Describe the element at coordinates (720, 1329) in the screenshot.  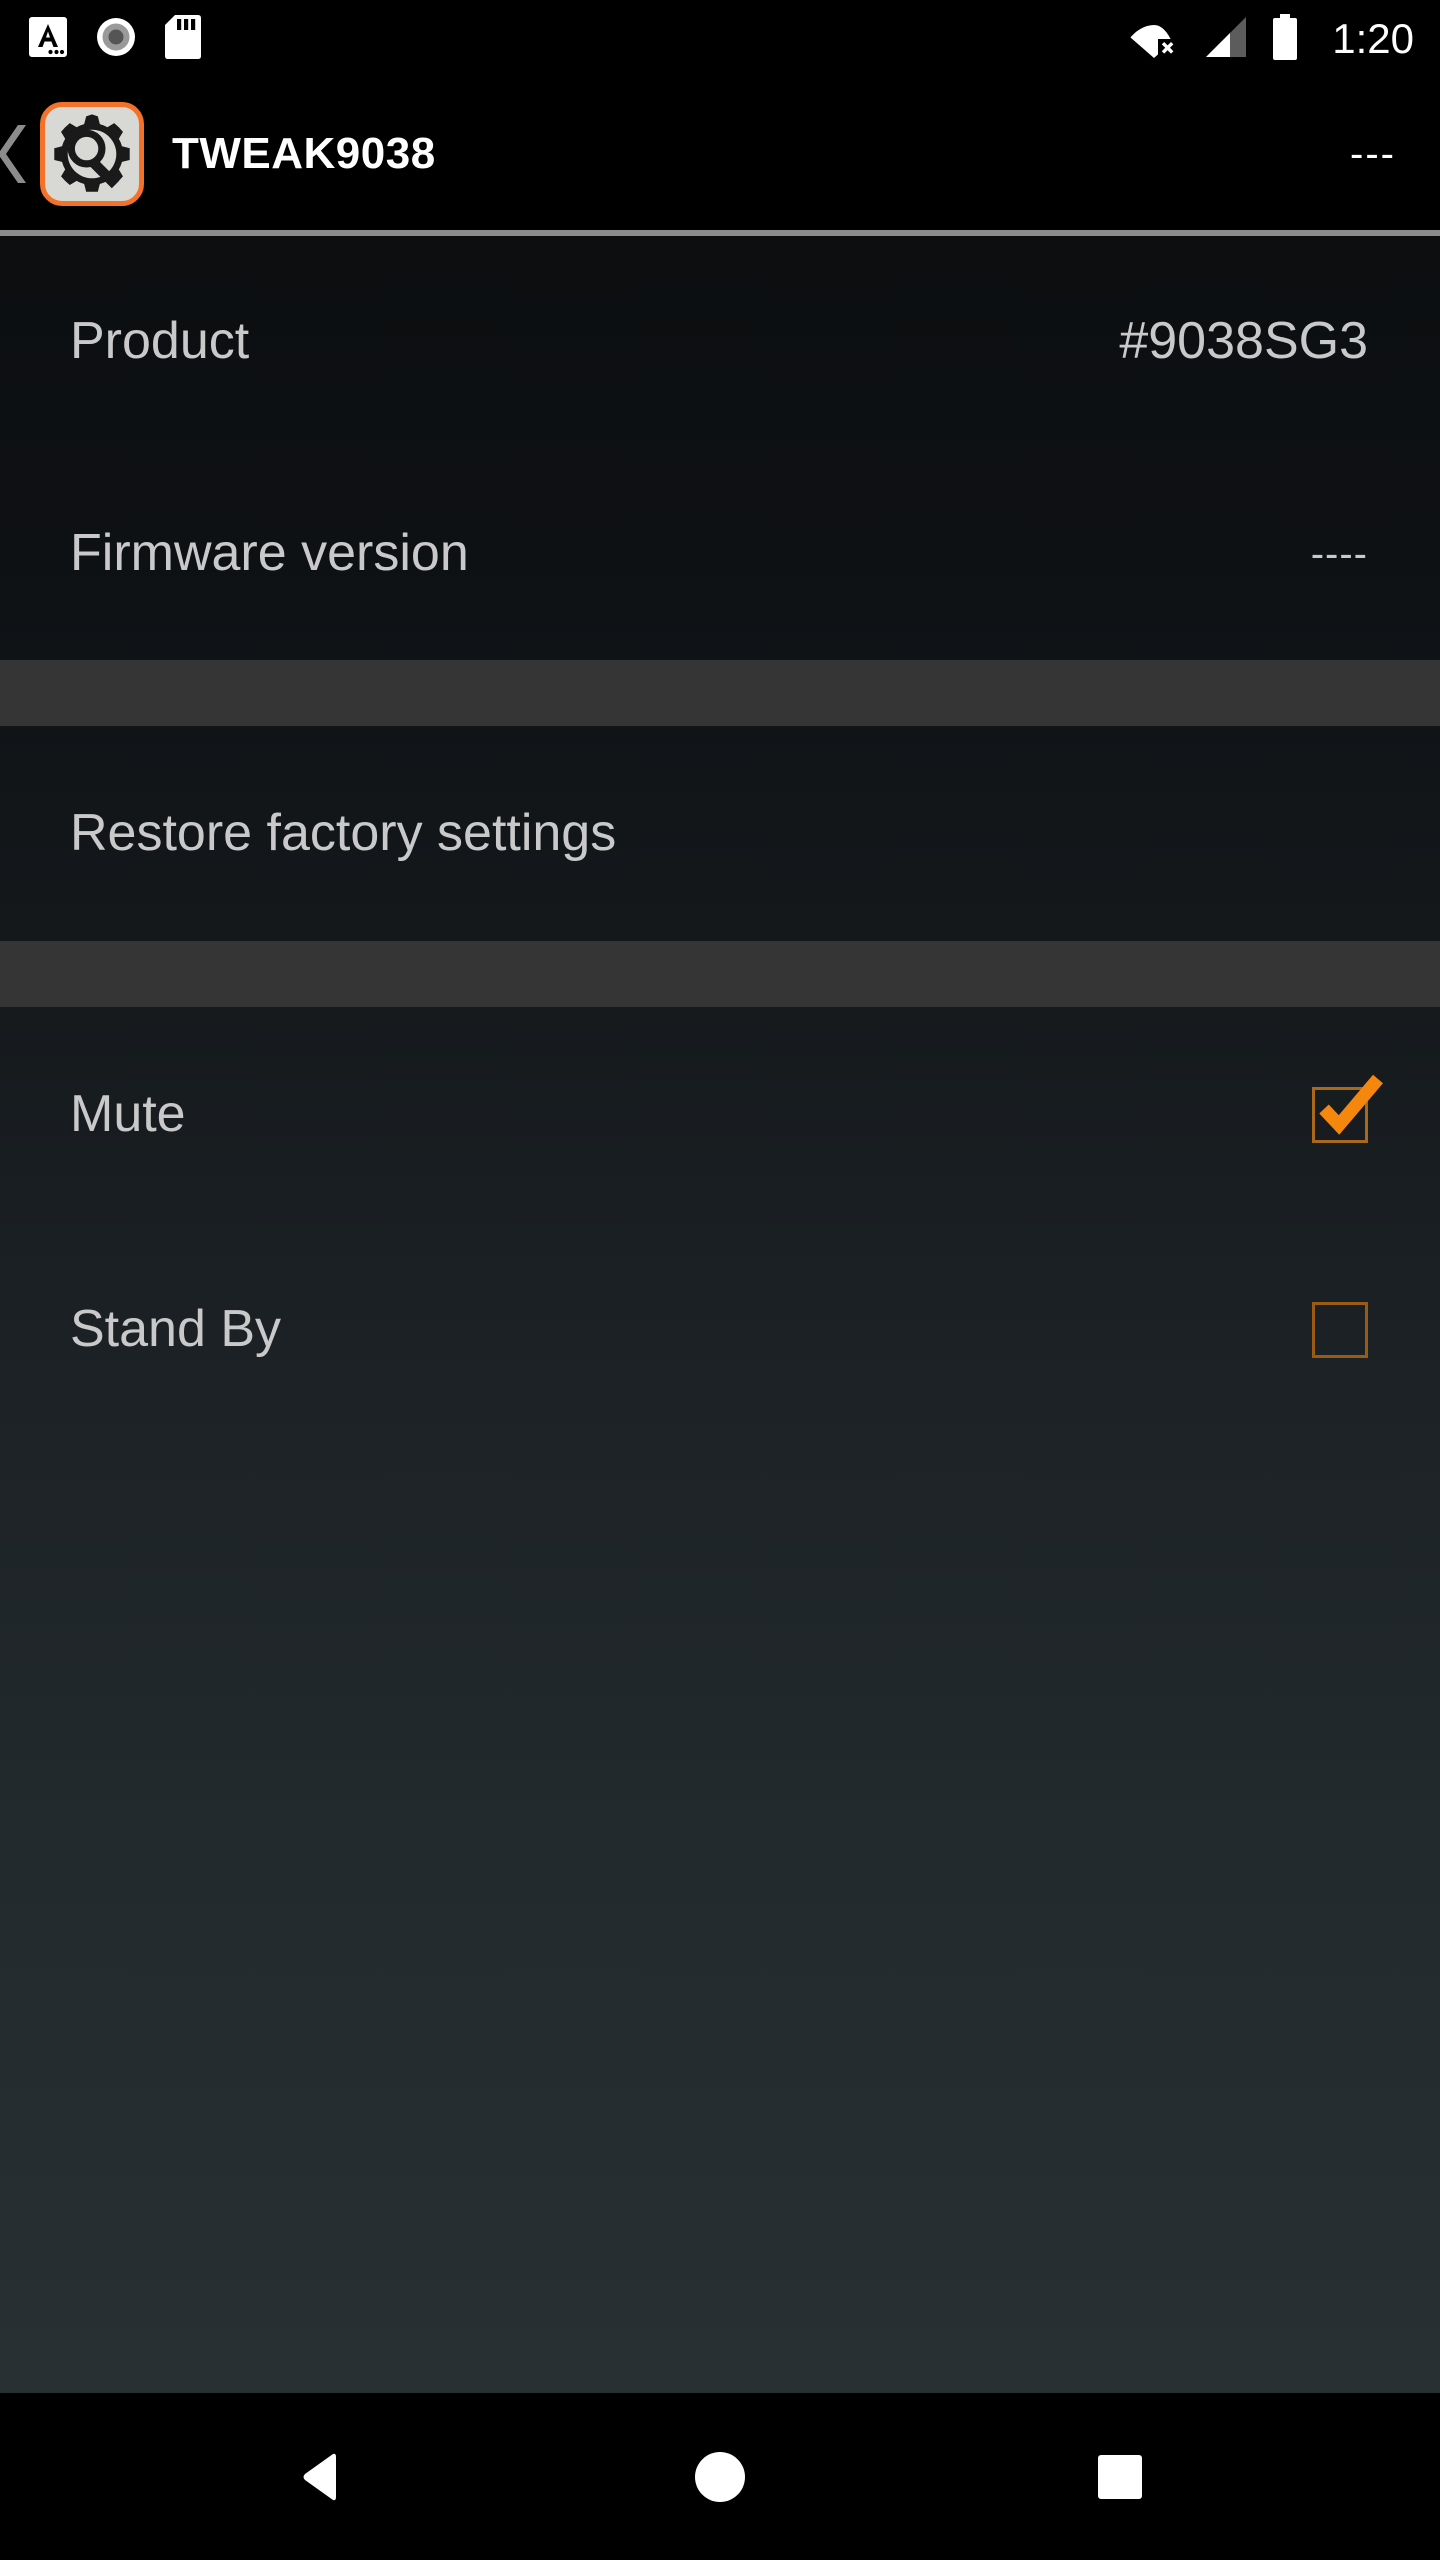
I see `preference-row-stand-by: Stand By` at that location.